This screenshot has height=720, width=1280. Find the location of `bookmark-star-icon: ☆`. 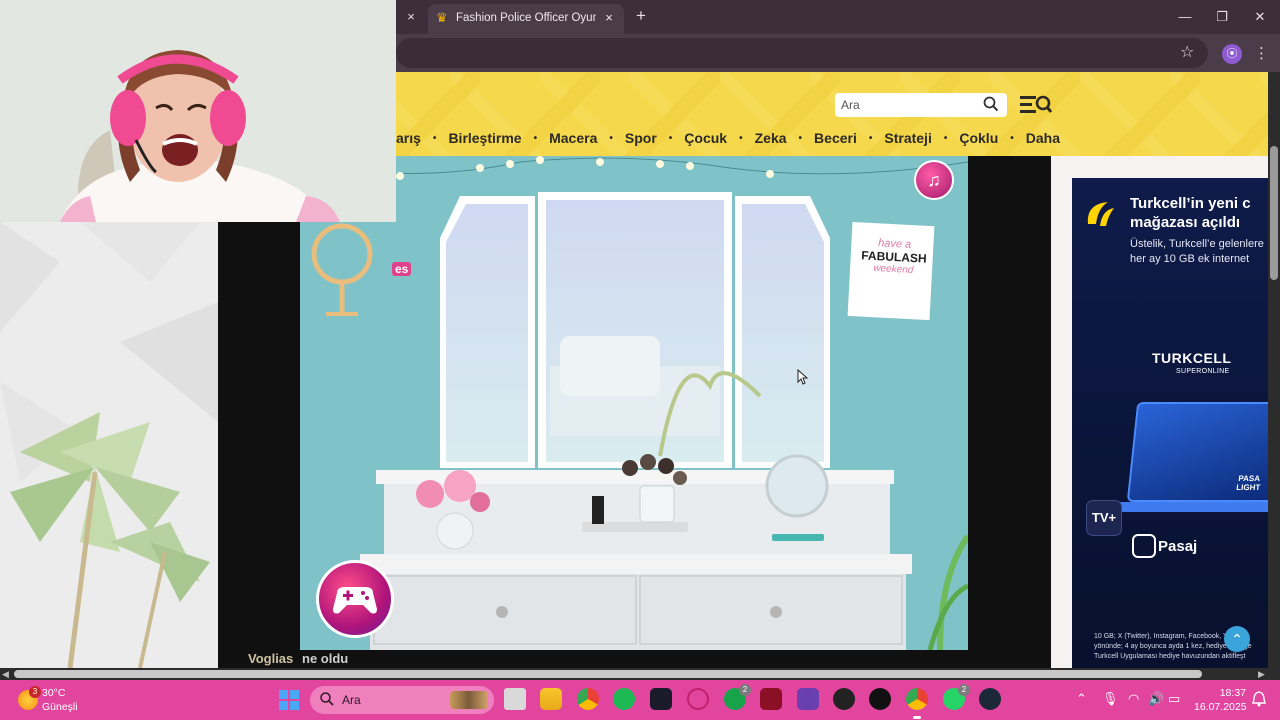

bookmark-star-icon: ☆ is located at coordinates (1187, 52).